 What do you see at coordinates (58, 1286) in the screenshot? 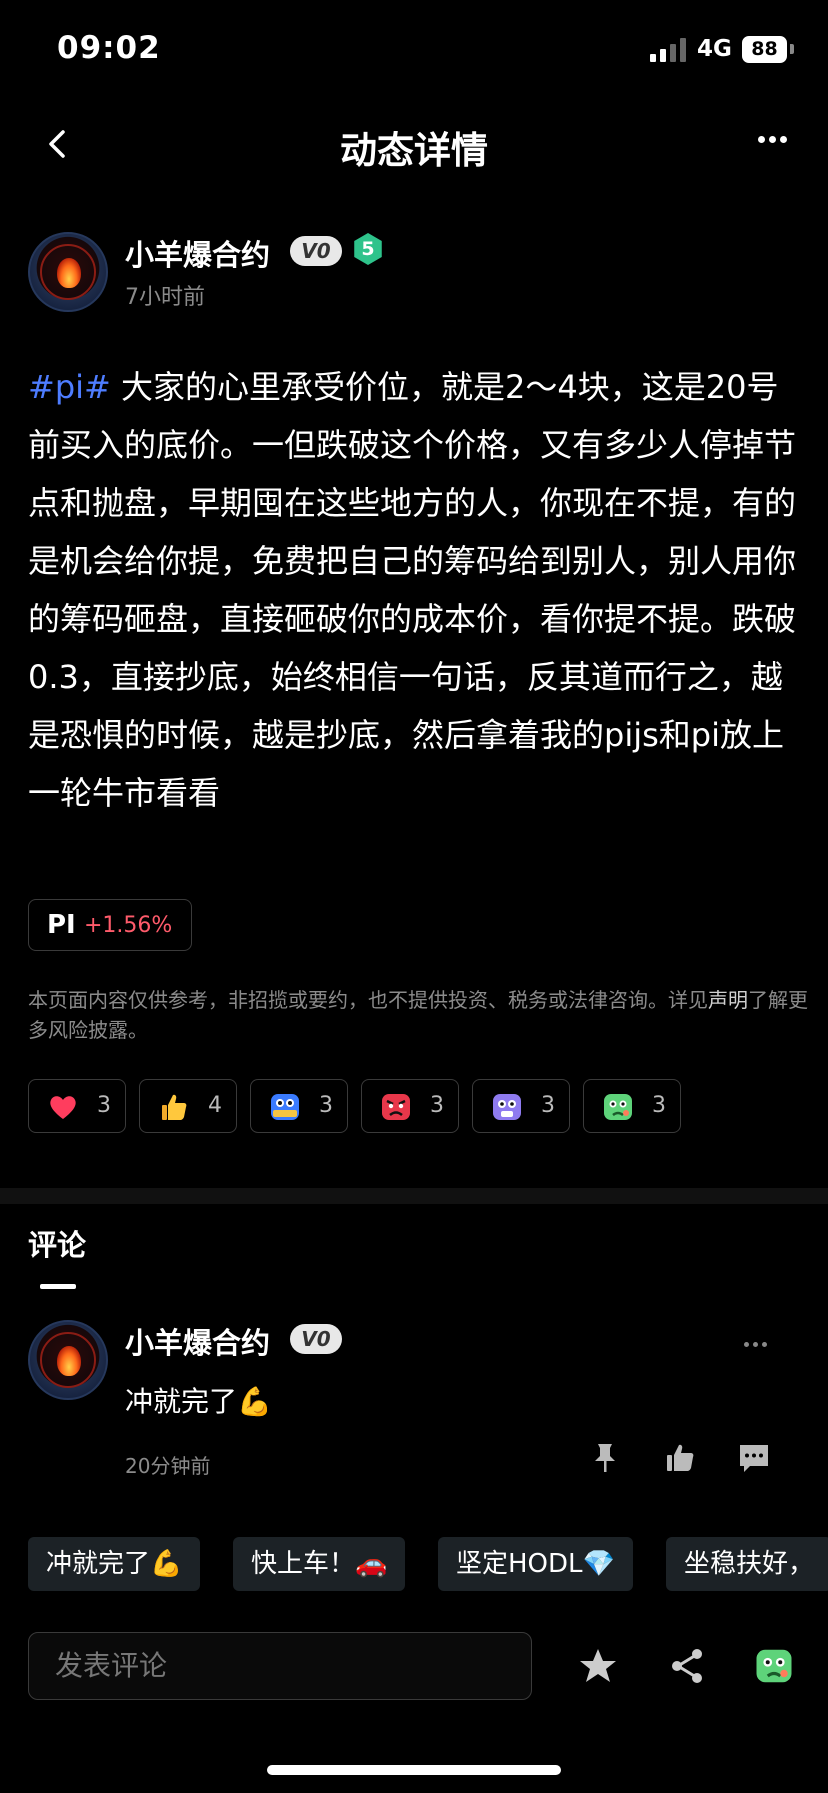
I see `comments-tab-underline` at bounding box center [58, 1286].